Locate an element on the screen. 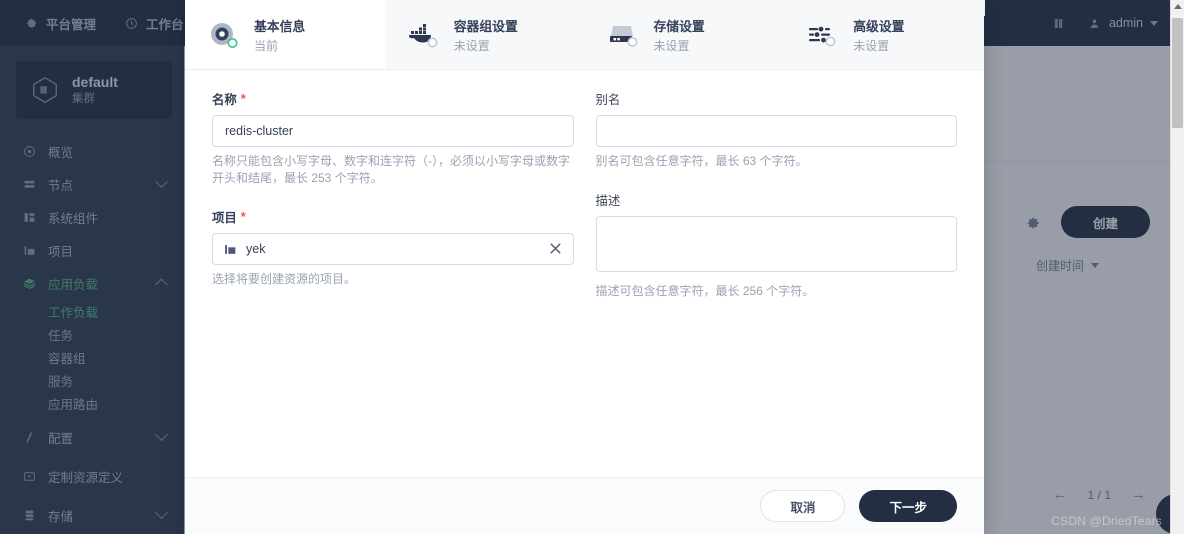 This screenshot has height=534, width=1184. sliders-icon is located at coordinates (823, 35).